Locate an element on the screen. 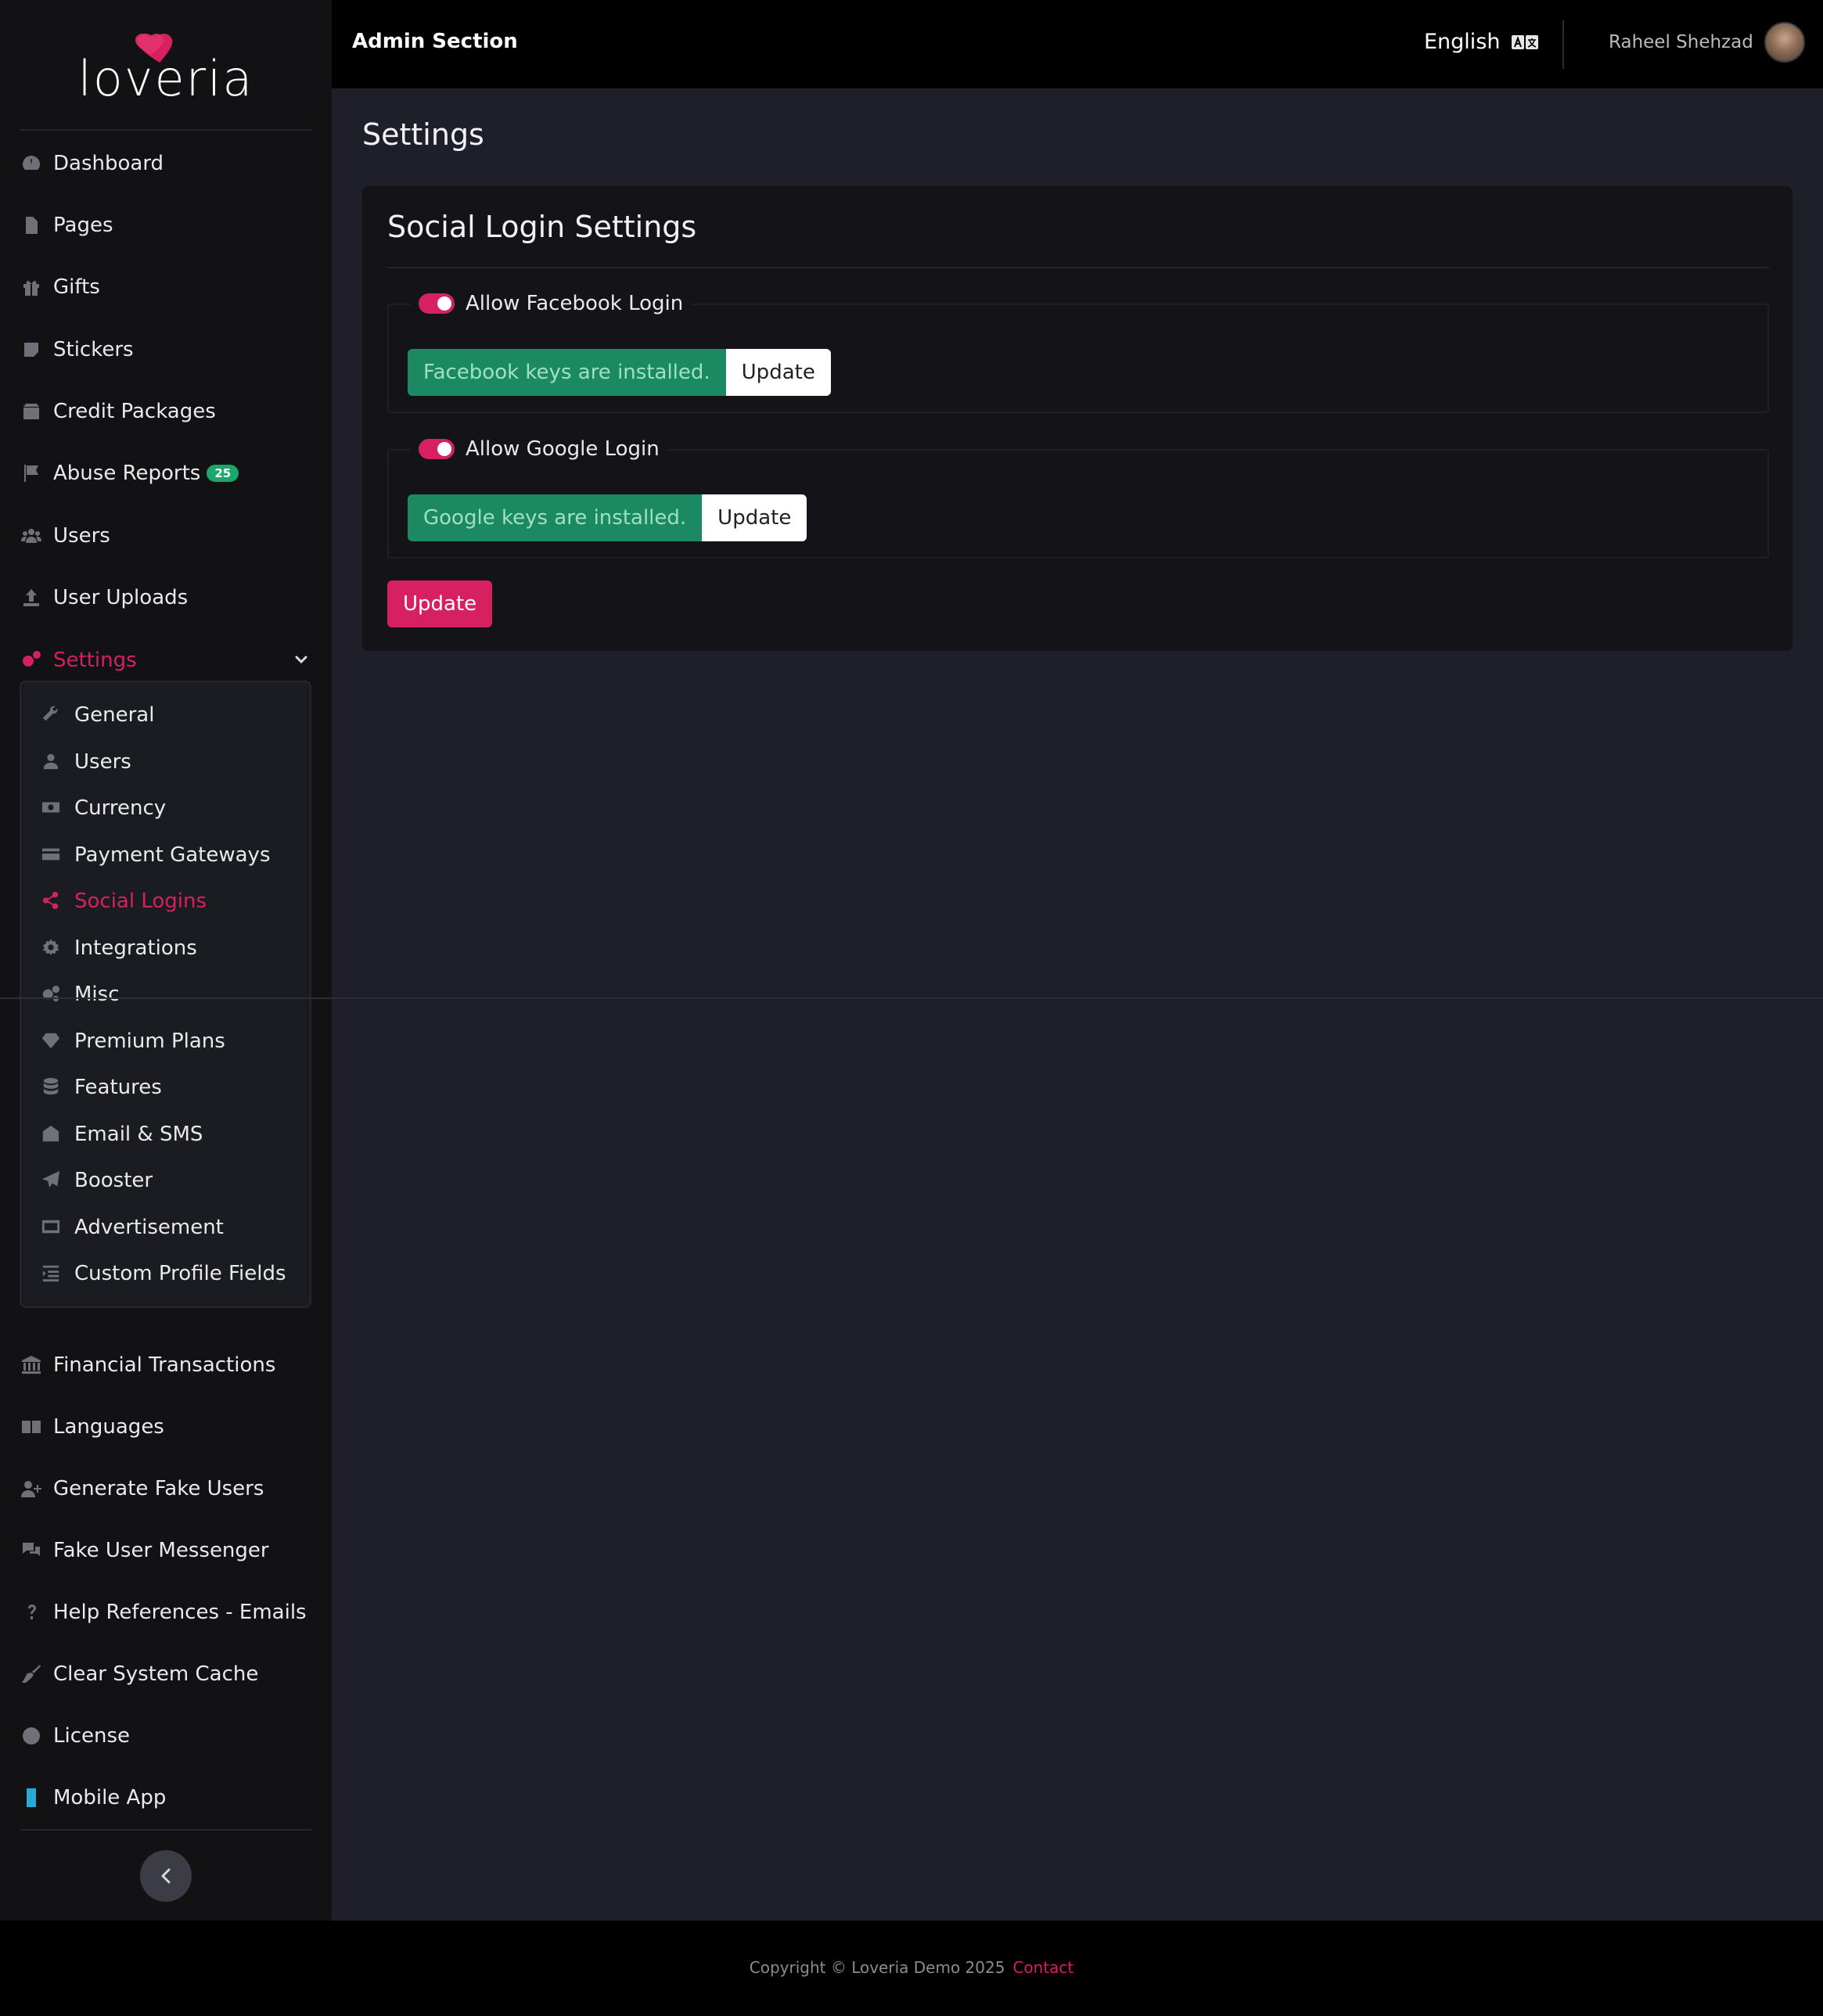 The image size is (1823, 2016). sidebar-item-generate-fake-users: Generate Fake Users is located at coordinates (166, 1489).